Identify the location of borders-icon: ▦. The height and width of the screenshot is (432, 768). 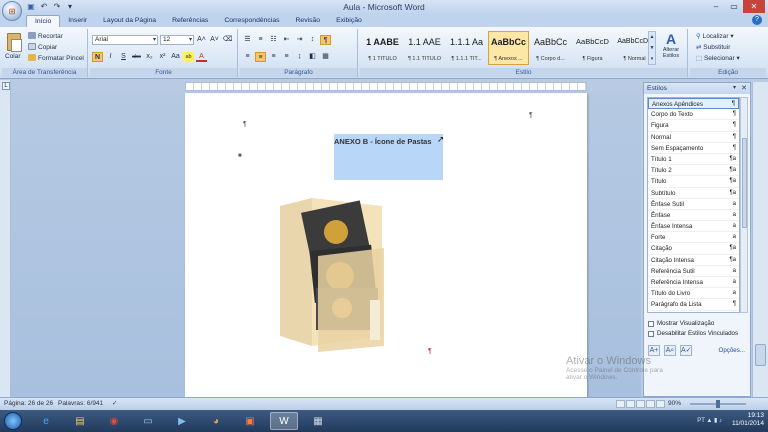
(325, 57).